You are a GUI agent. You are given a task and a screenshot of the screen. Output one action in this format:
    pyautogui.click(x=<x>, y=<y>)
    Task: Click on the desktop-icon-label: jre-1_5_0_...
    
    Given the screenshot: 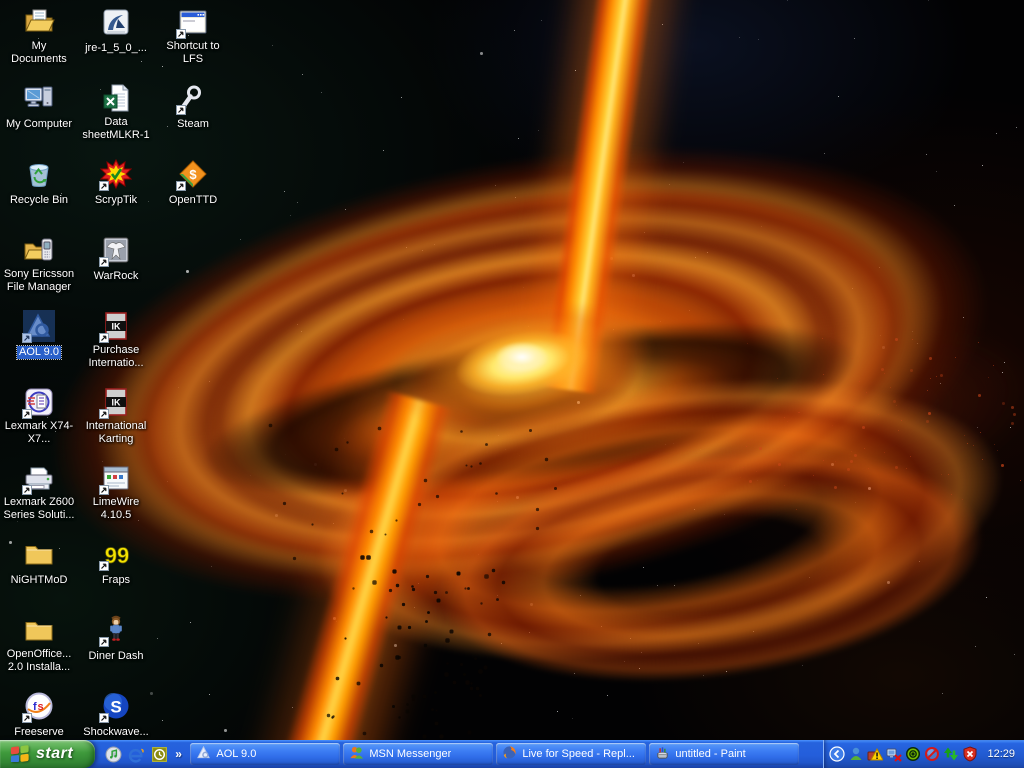 What is the action you would take?
    pyautogui.click(x=116, y=48)
    